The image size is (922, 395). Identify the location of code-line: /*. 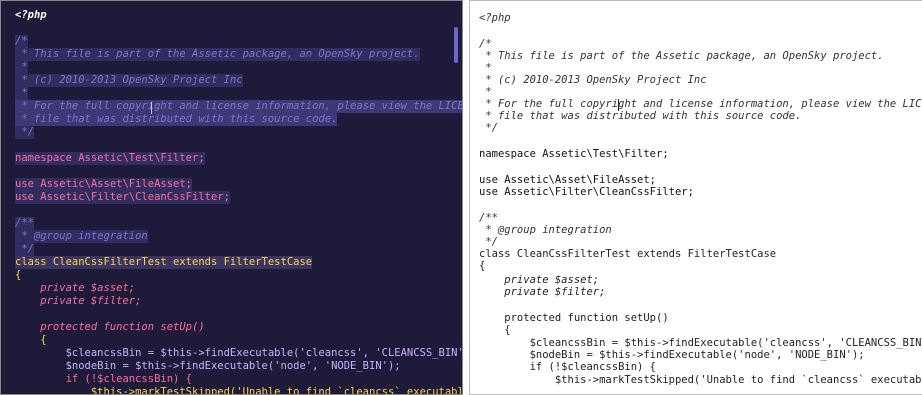
(21, 41).